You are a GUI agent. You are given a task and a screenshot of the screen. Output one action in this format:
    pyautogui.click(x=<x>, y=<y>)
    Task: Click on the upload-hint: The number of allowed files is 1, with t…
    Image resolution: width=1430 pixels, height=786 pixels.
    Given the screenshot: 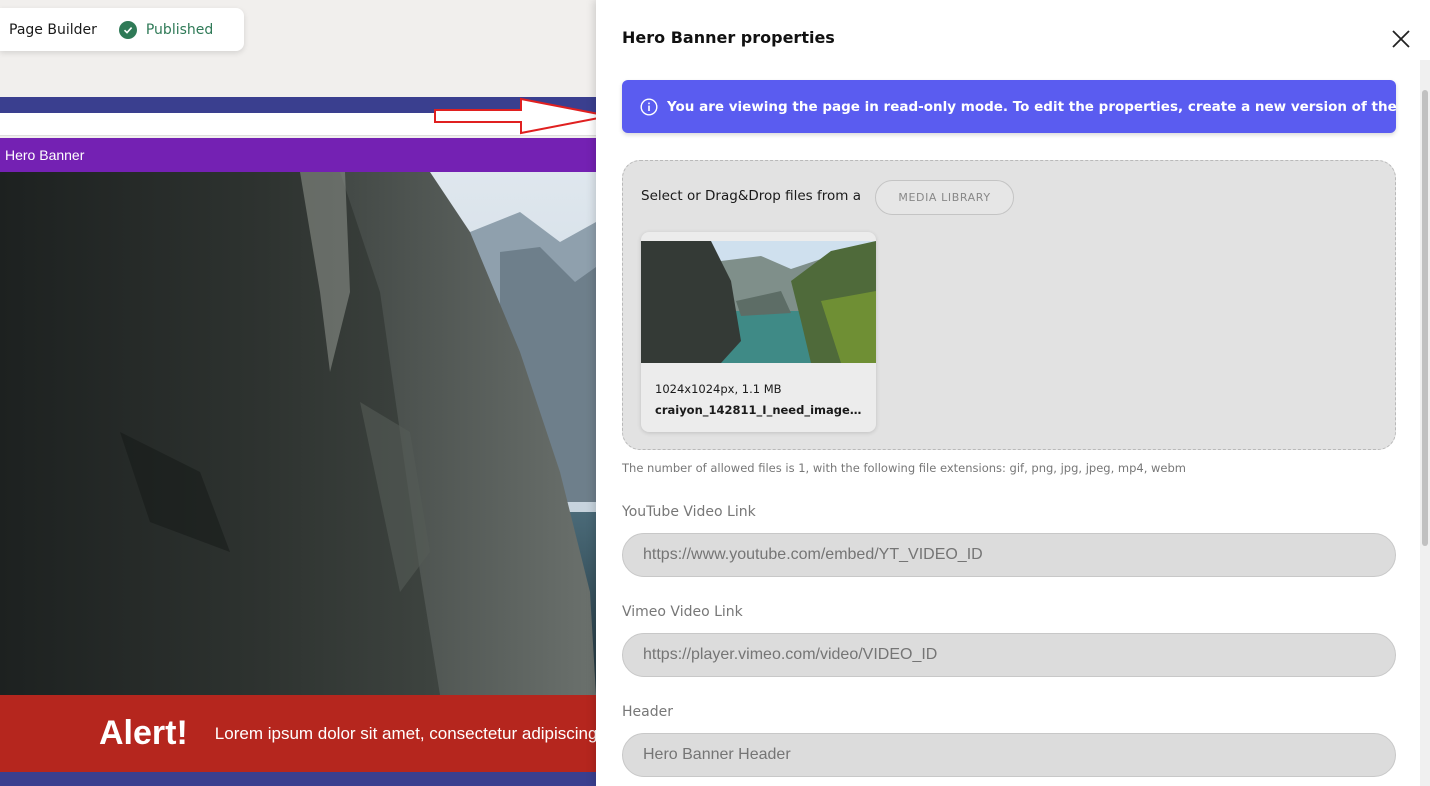 What is the action you would take?
    pyautogui.click(x=904, y=468)
    